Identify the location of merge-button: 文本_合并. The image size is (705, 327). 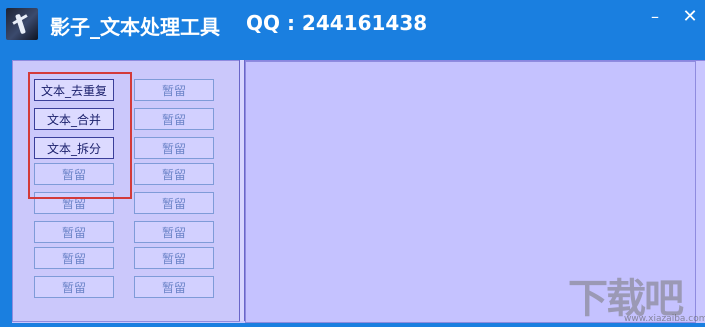
(74, 119).